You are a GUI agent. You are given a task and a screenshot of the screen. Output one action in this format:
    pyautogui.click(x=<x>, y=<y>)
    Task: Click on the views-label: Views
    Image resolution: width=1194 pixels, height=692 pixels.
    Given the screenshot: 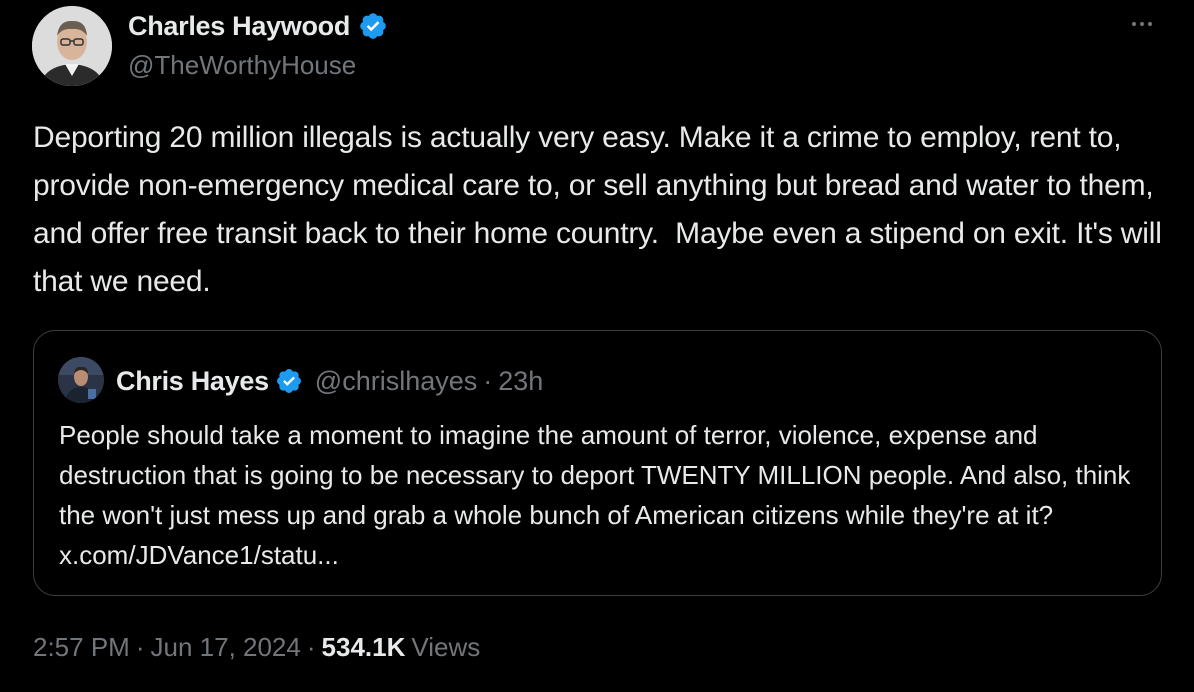 What is the action you would take?
    pyautogui.click(x=446, y=647)
    